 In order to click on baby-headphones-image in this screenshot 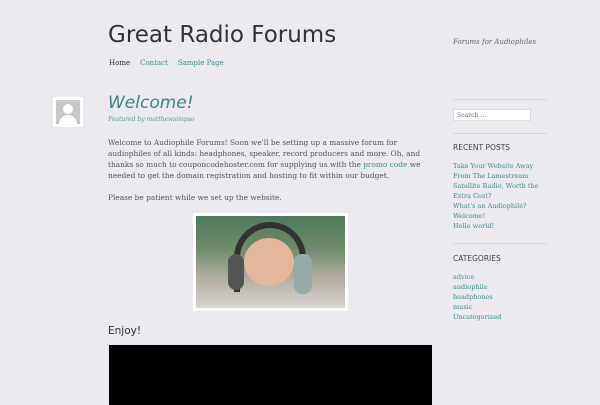, I will do `click(270, 262)`.